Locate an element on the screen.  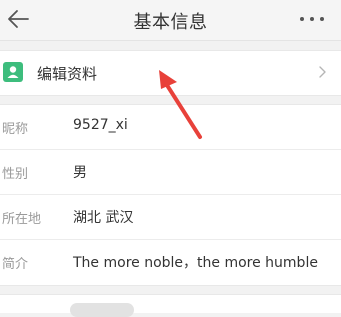
page-title: 基本信息 is located at coordinates (170, 22).